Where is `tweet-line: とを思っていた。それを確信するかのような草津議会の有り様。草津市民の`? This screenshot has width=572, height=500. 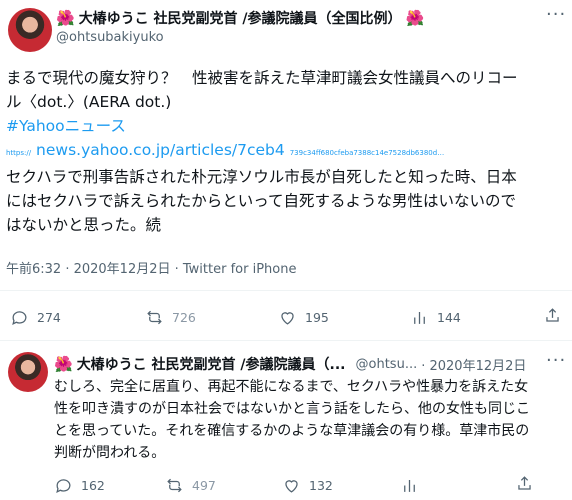
tweet-line: とを思っていた。それを確信するかのような草津議会の有り様。草津市民の is located at coordinates (292, 431).